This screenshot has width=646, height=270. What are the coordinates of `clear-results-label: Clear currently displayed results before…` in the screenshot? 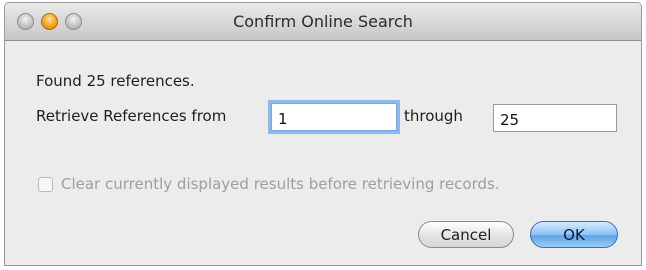 It's located at (280, 184).